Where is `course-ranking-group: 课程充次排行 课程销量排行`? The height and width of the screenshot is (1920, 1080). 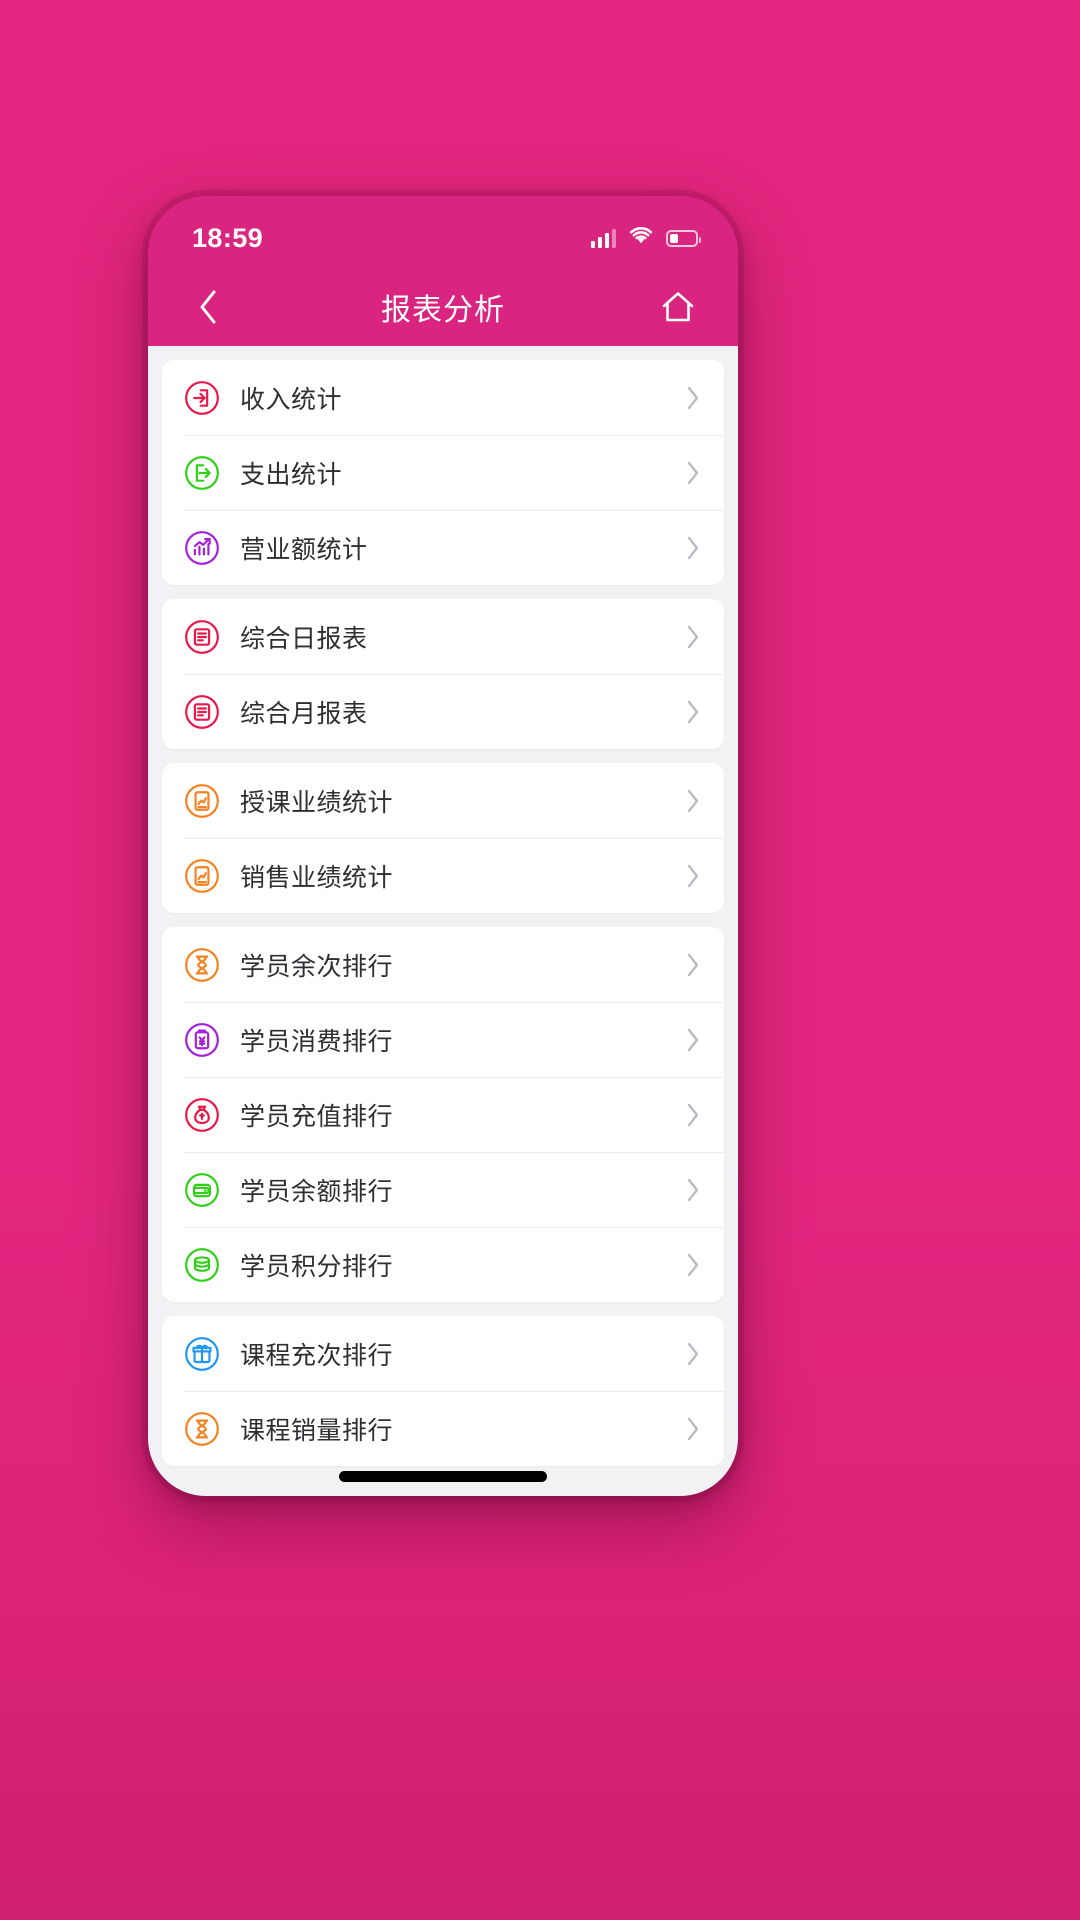
course-ranking-group: 课程充次排行 课程销量排行 is located at coordinates (443, 1391).